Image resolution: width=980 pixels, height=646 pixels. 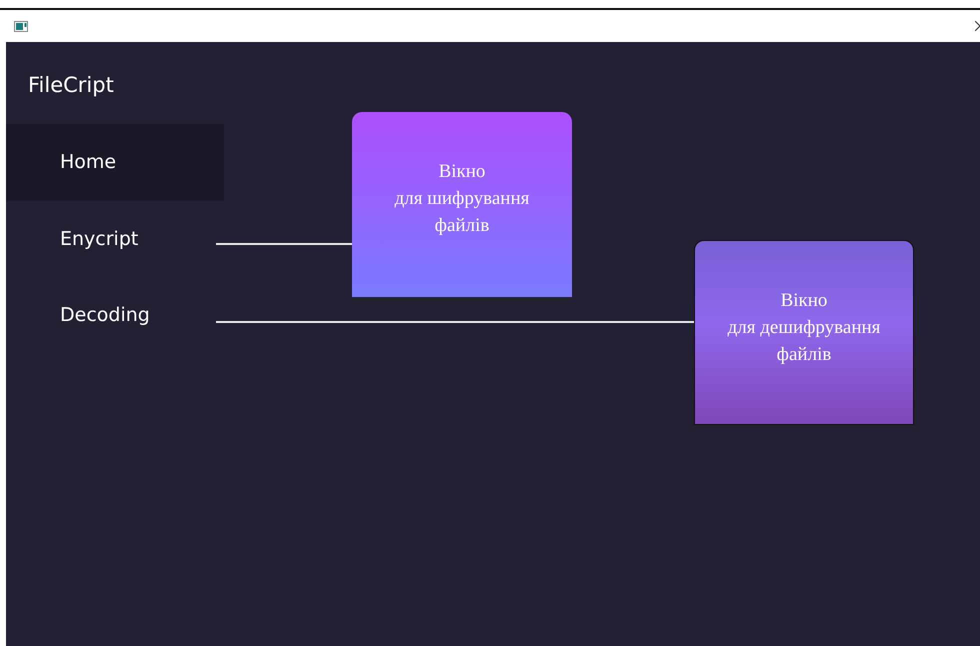 I want to click on app-icon, so click(x=21, y=26).